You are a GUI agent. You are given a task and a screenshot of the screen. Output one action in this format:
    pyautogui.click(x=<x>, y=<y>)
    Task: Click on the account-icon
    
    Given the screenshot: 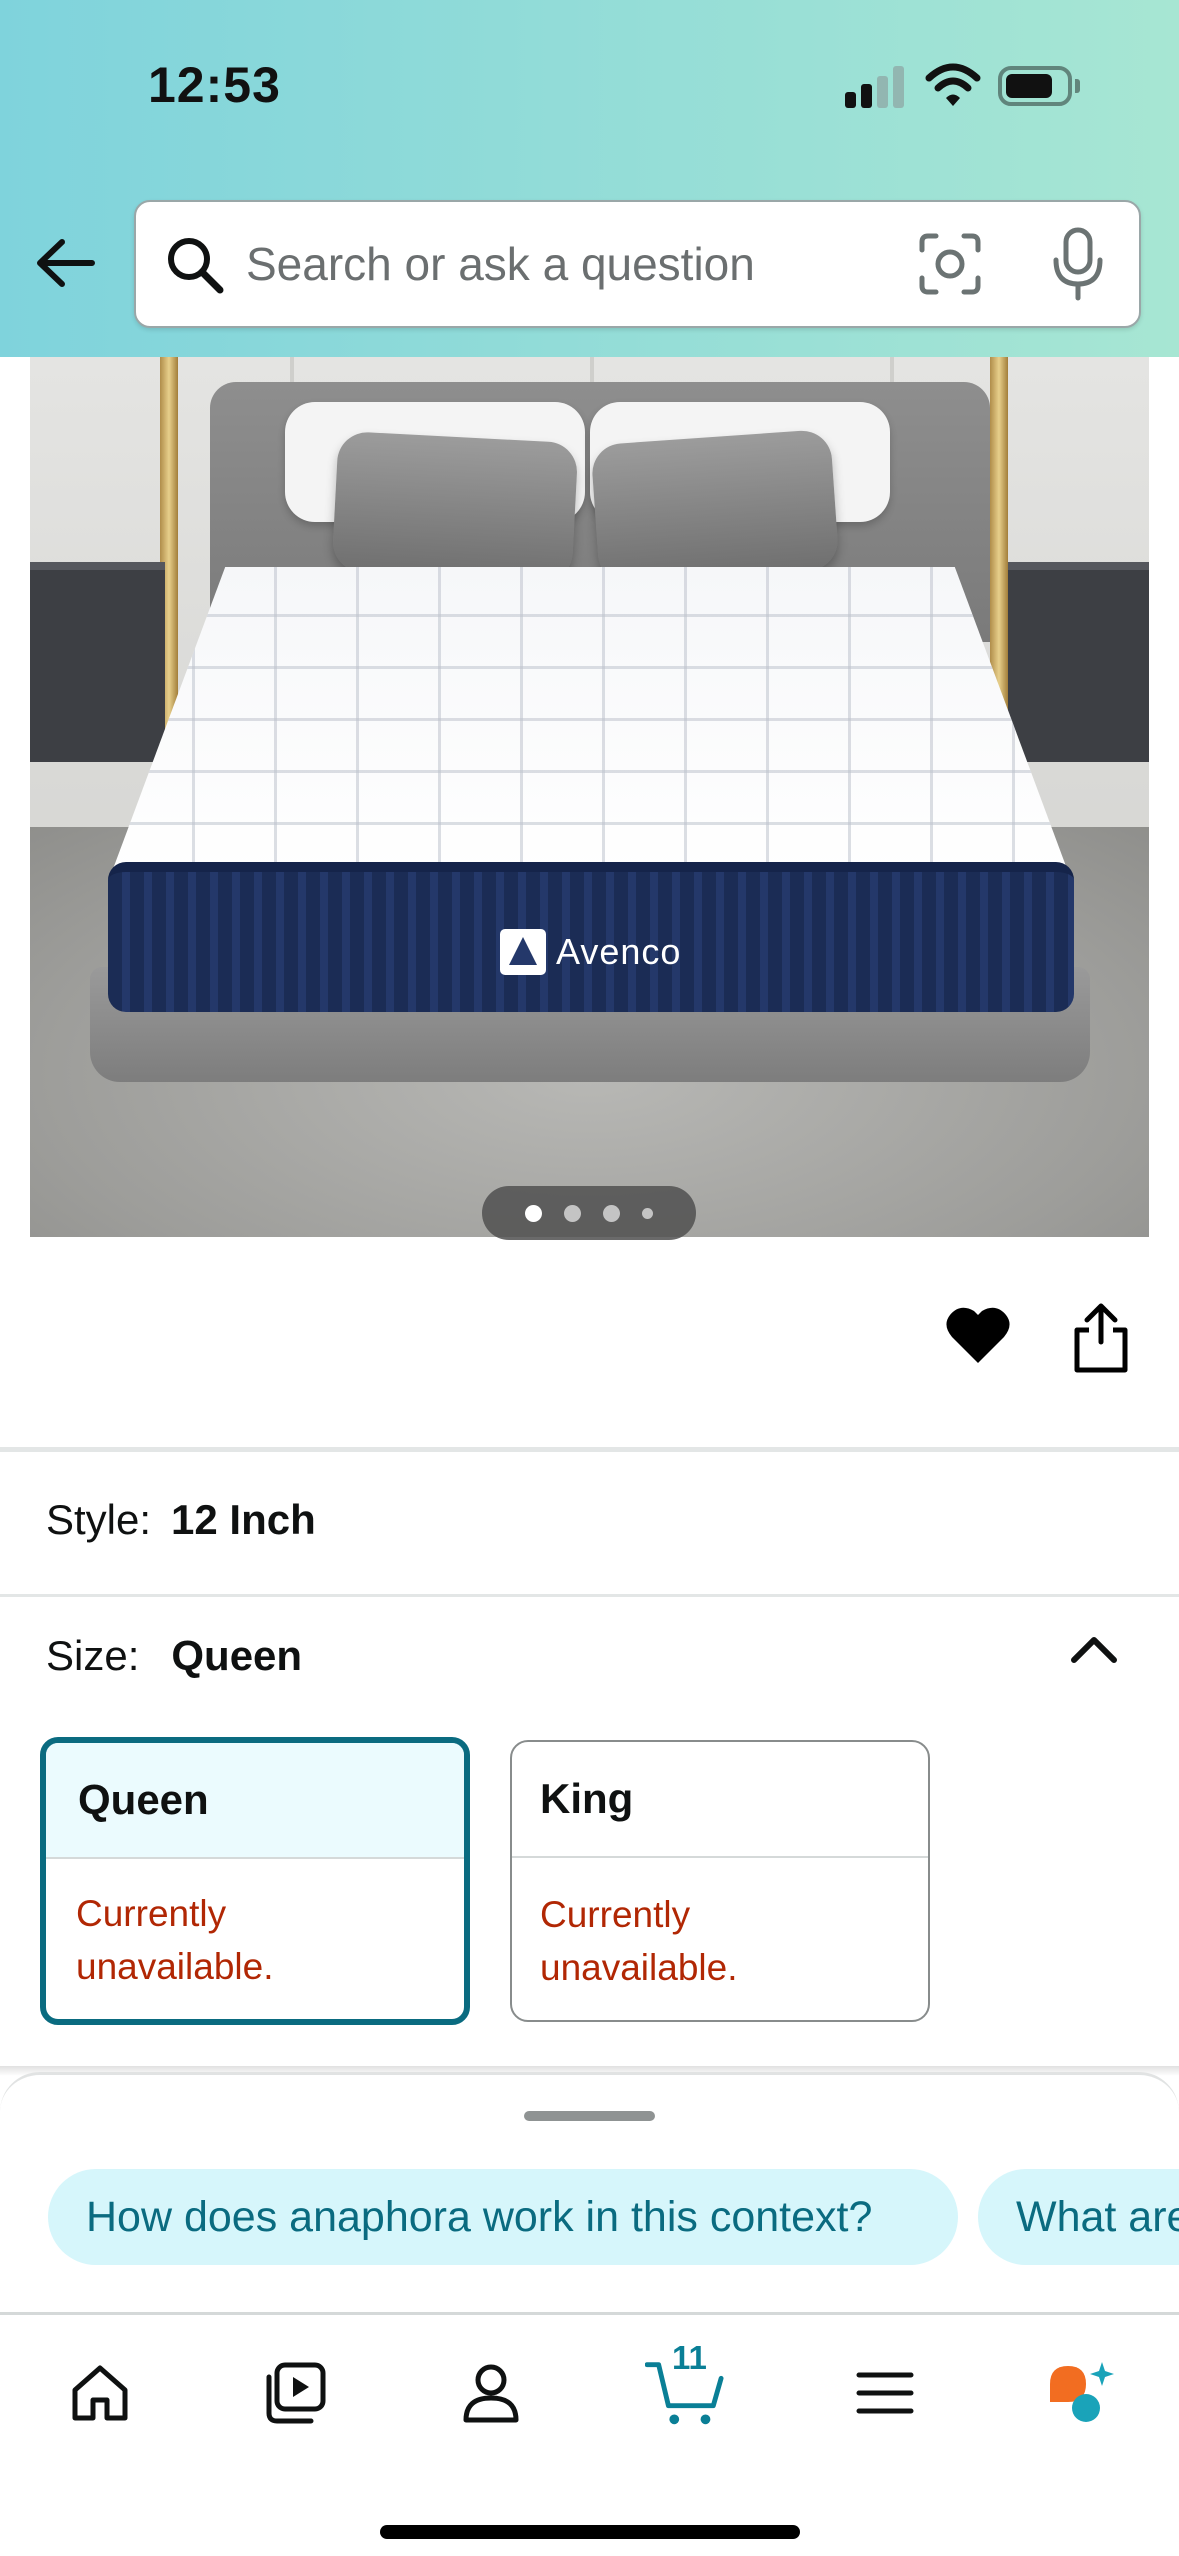 What is the action you would take?
    pyautogui.click(x=491, y=2393)
    